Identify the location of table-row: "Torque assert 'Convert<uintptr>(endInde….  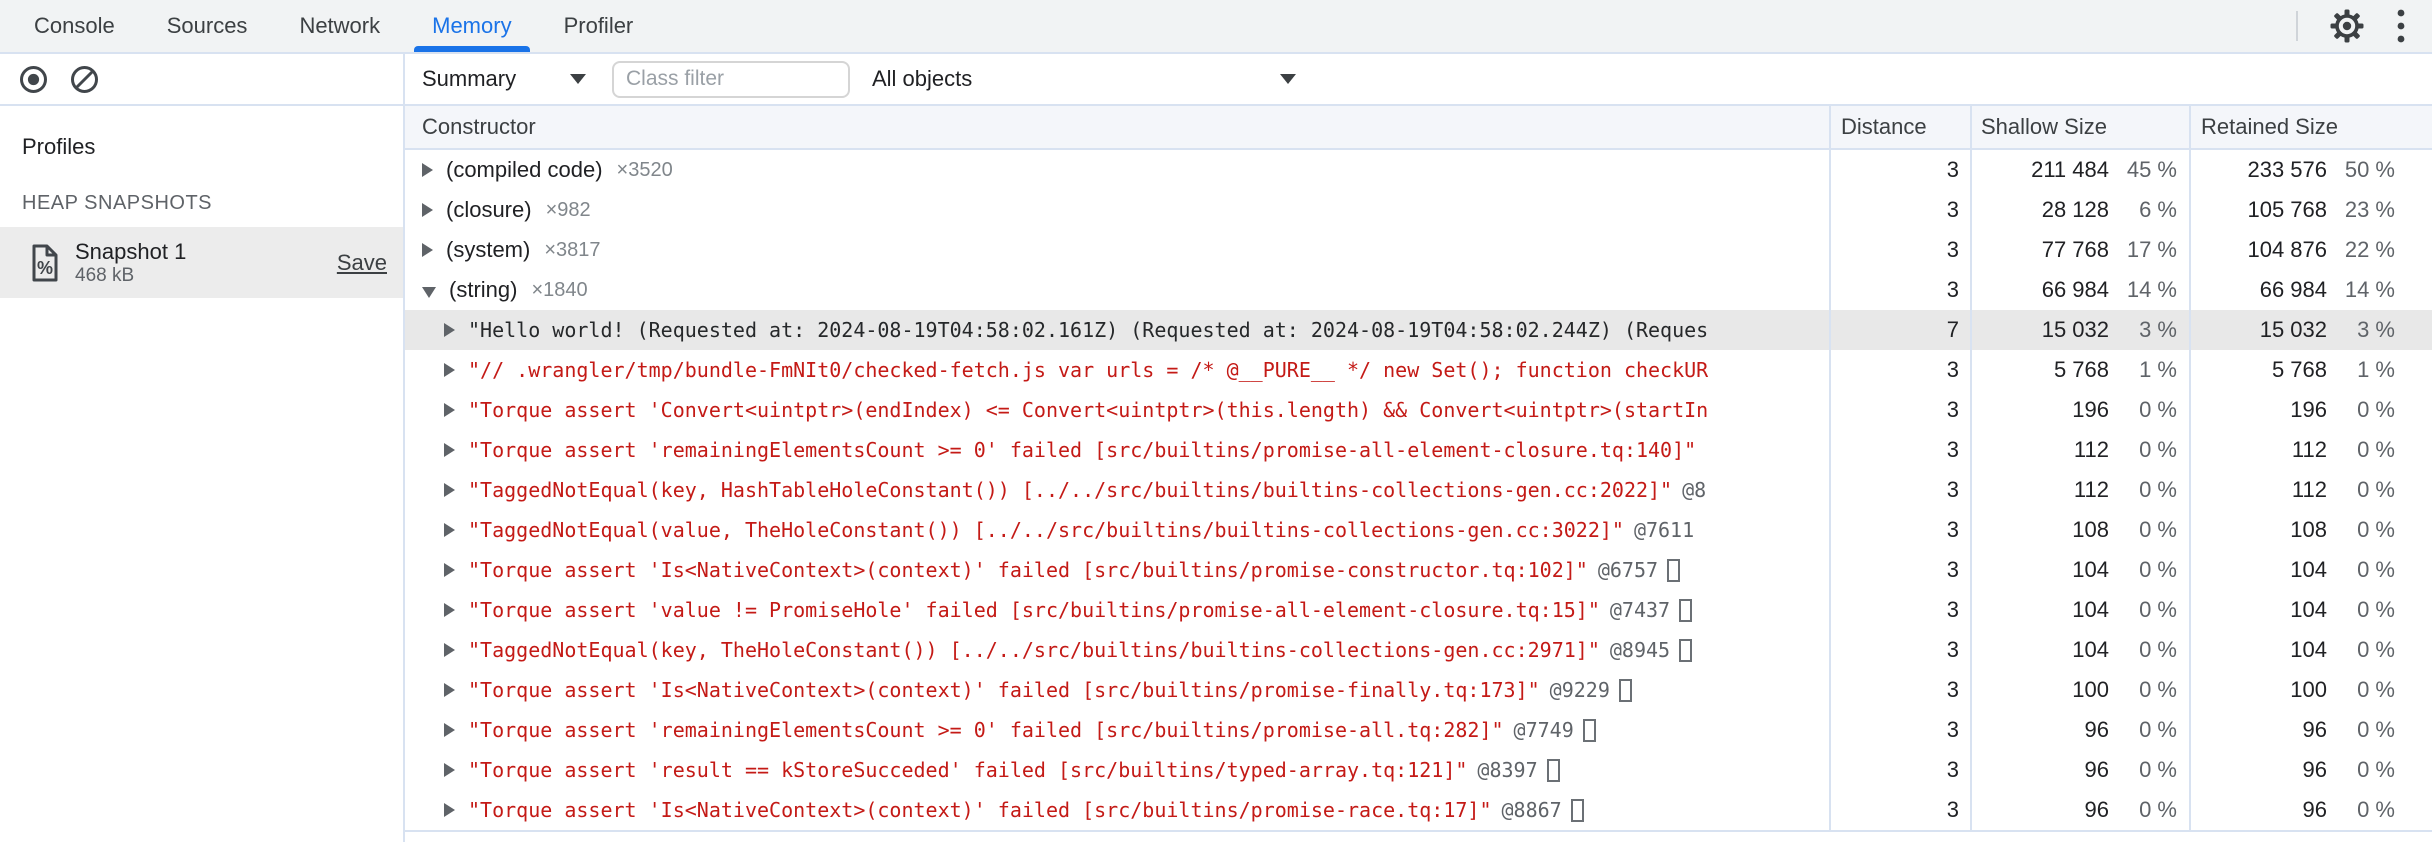
(1418, 410).